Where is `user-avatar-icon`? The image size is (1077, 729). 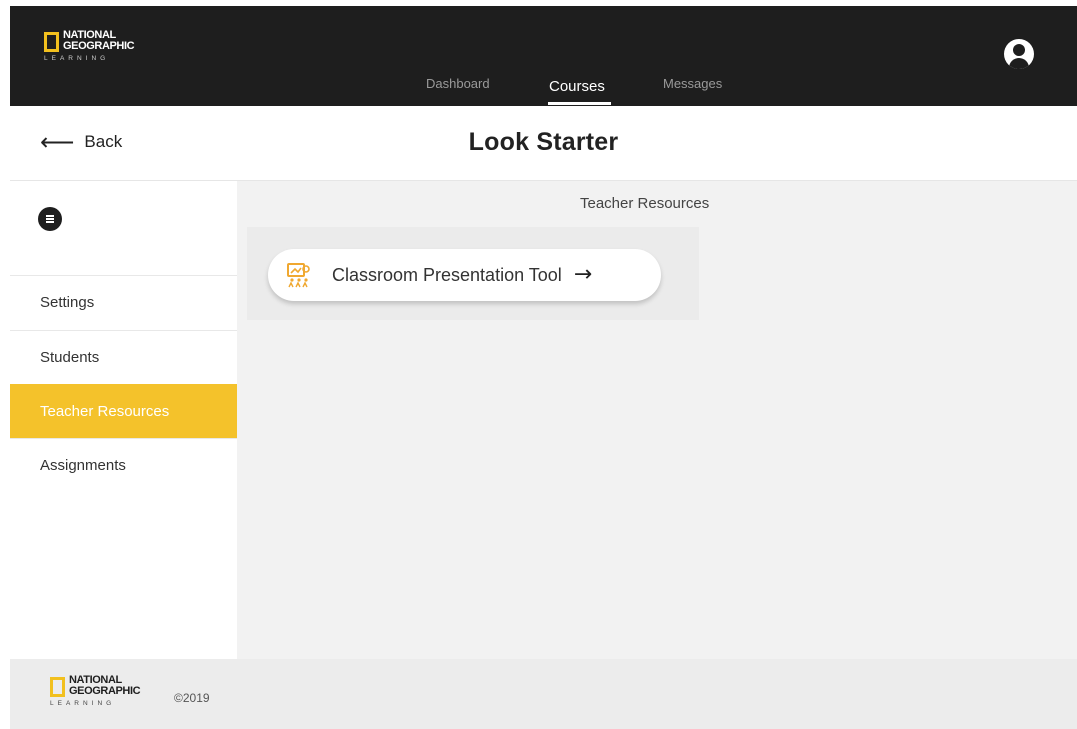 user-avatar-icon is located at coordinates (1019, 54).